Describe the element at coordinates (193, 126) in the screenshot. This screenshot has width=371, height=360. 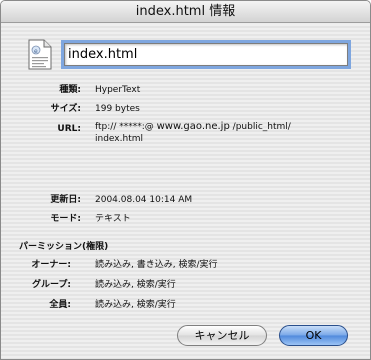
I see `url-host: www.gao.ne.jp` at that location.